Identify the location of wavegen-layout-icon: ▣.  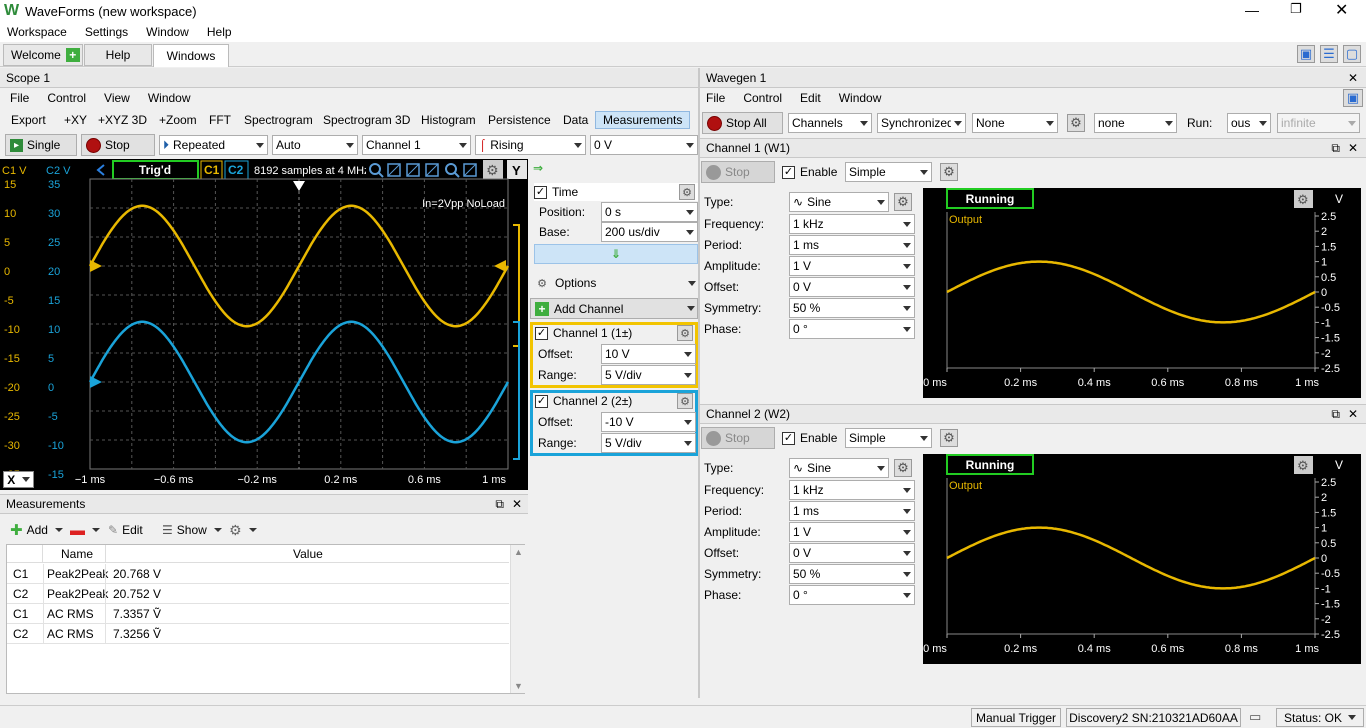
(1353, 98).